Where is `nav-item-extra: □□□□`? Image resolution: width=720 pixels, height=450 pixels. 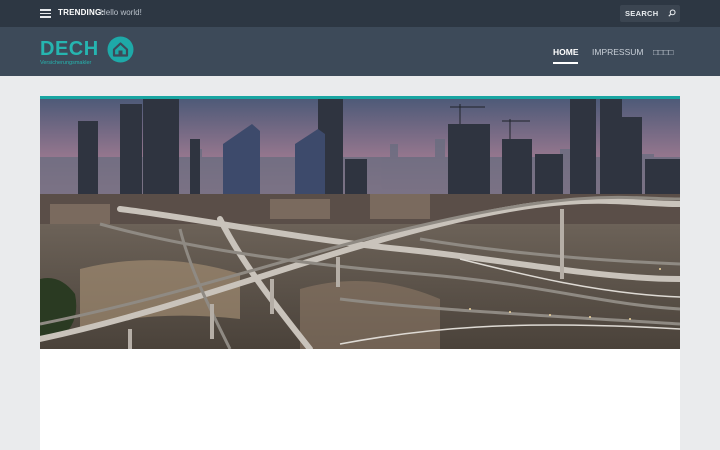 nav-item-extra: □□□□ is located at coordinates (663, 52).